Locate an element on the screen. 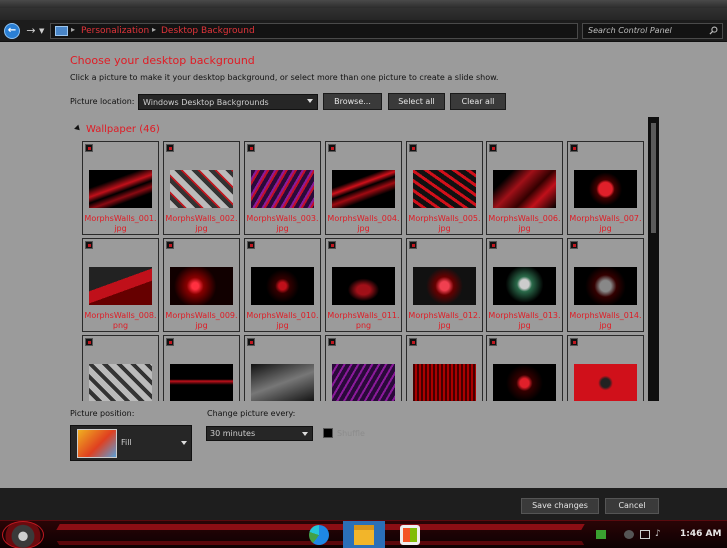 Image resolution: width=727 pixels, height=548 pixels. wallpaper-filename-line1: MorphsWalls_007. is located at coordinates (605, 218).